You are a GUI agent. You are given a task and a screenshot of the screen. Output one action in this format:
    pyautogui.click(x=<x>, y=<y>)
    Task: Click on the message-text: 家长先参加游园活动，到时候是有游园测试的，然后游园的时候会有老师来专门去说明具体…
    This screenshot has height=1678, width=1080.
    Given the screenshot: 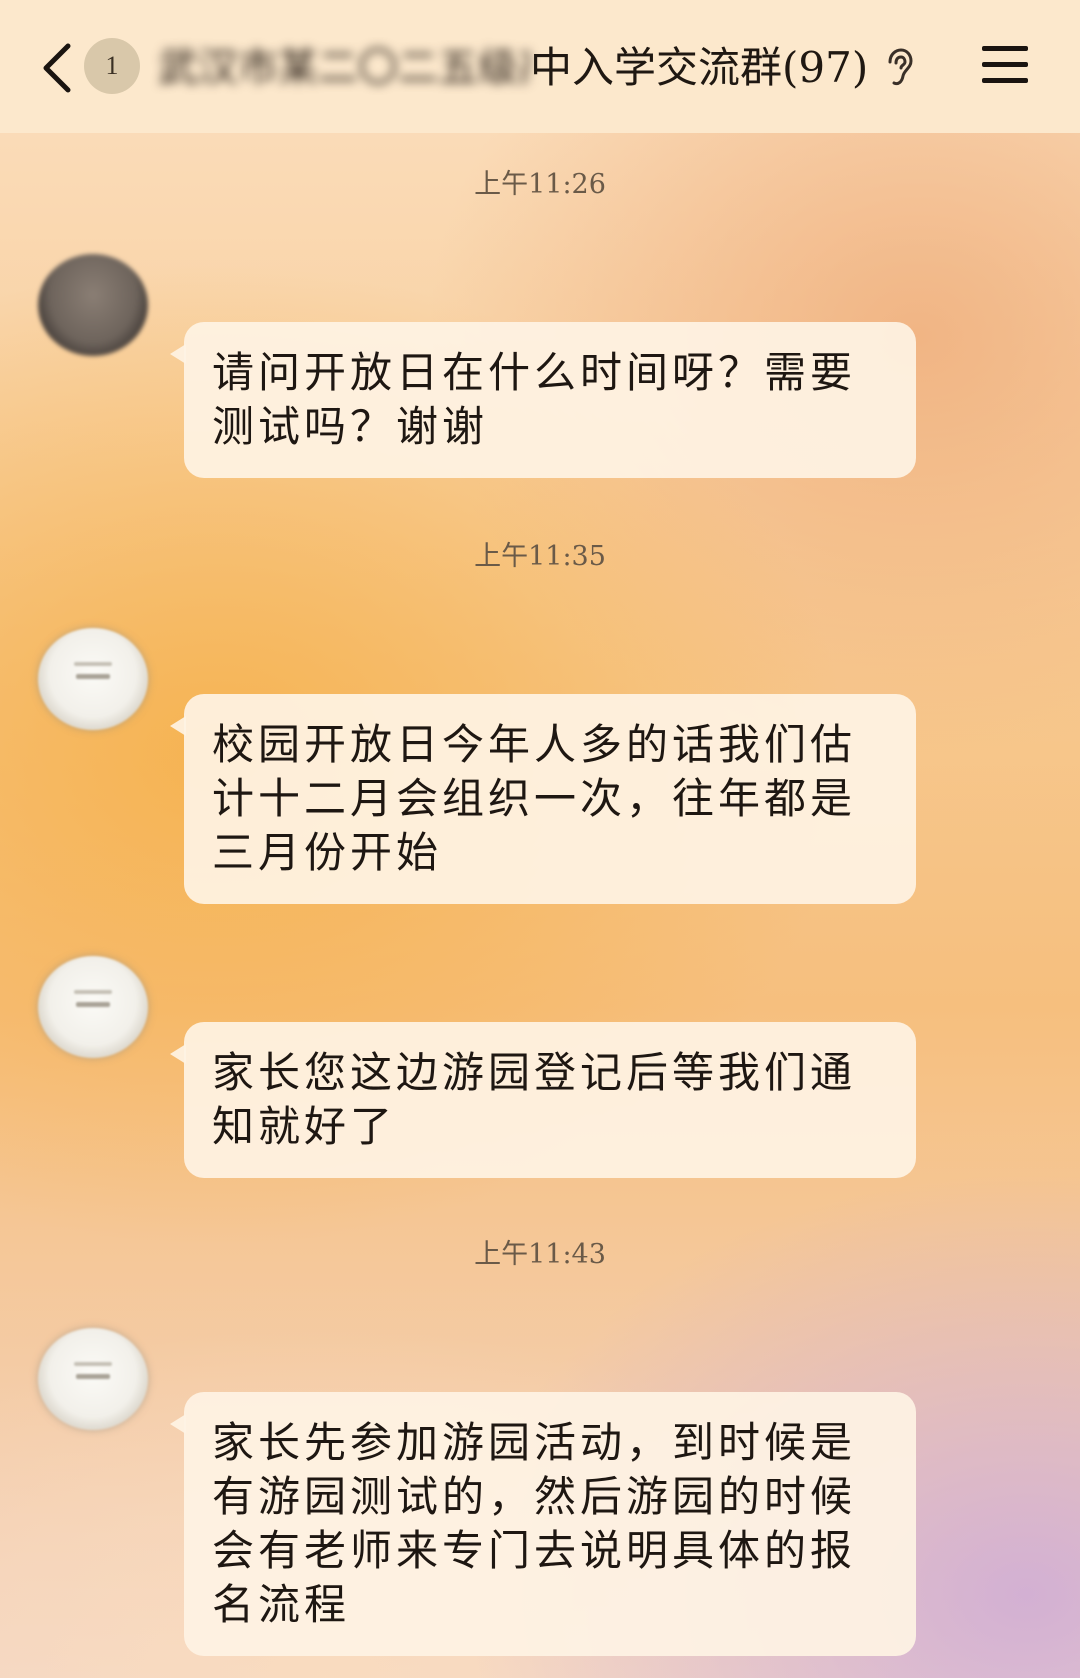 What is the action you would take?
    pyautogui.click(x=534, y=1523)
    